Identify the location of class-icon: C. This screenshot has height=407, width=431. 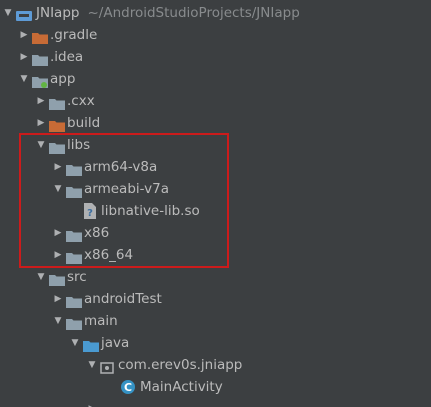
(128, 386).